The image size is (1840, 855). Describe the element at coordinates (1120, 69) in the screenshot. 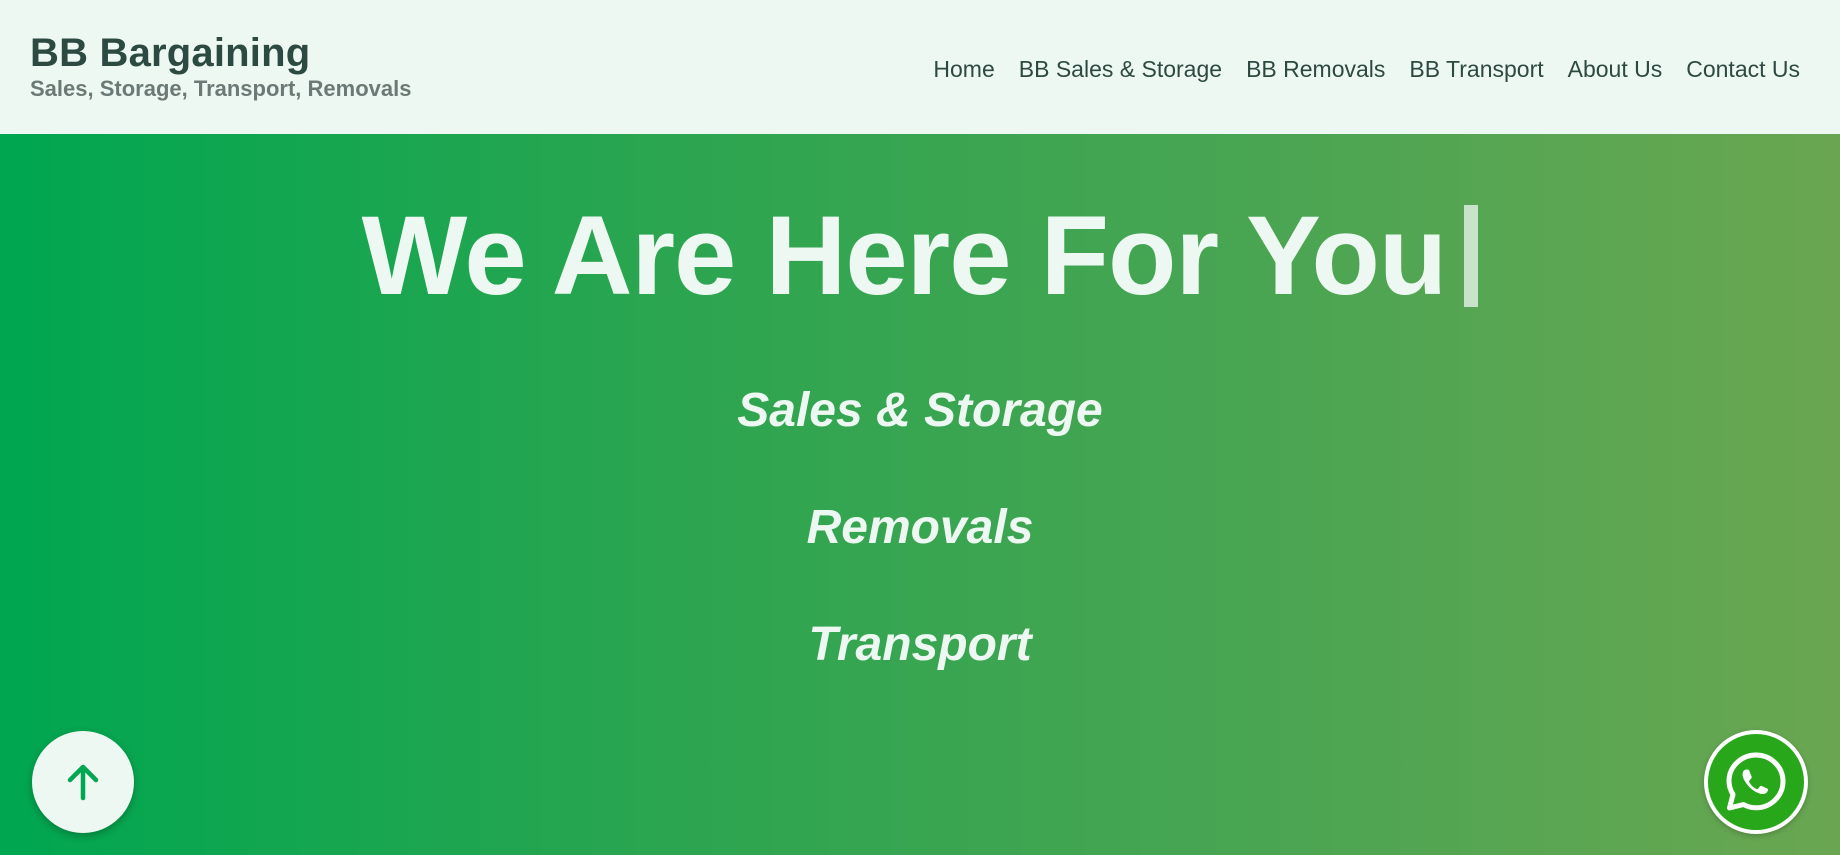

I see `nav-link-sales-storage: BB Sales & Storage` at that location.